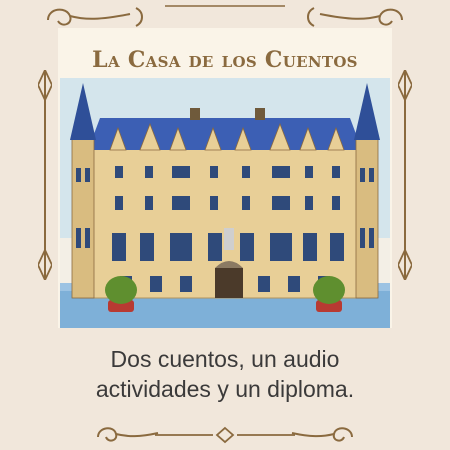 This screenshot has height=450, width=450. What do you see at coordinates (128, 434) in the screenshot?
I see `bottom-left-flourish-icon` at bounding box center [128, 434].